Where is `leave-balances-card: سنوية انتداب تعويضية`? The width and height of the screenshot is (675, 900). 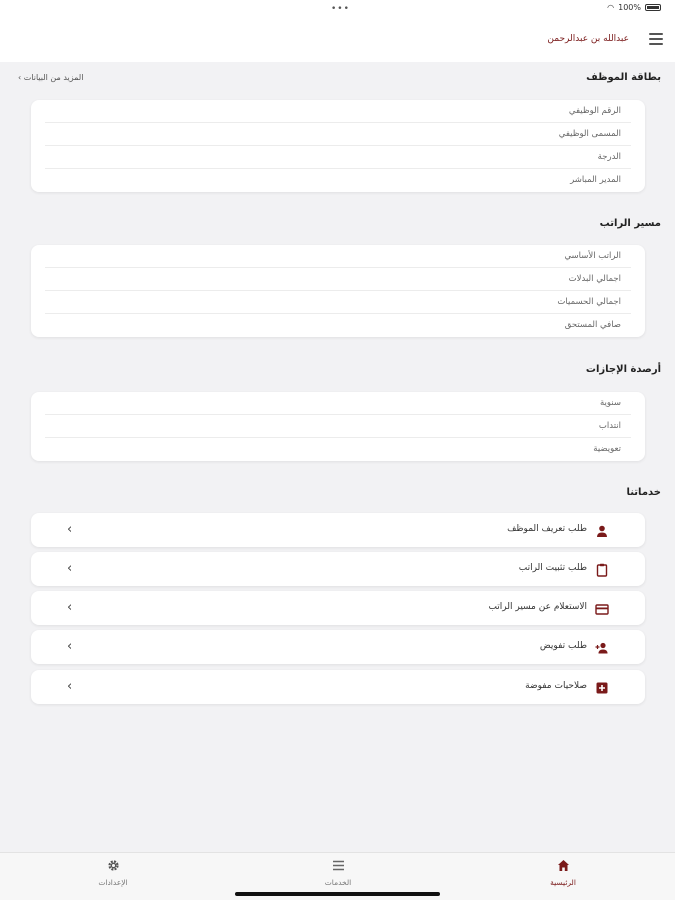 leave-balances-card: سنوية انتداب تعويضية is located at coordinates (338, 426).